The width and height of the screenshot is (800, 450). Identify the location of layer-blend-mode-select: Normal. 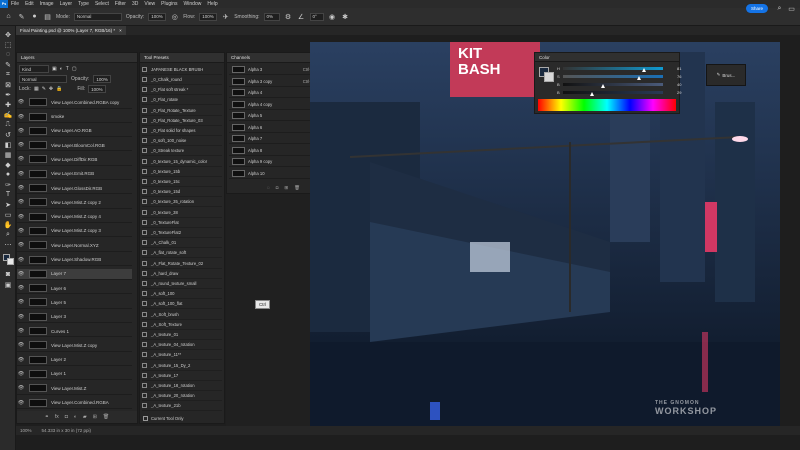
(43, 79).